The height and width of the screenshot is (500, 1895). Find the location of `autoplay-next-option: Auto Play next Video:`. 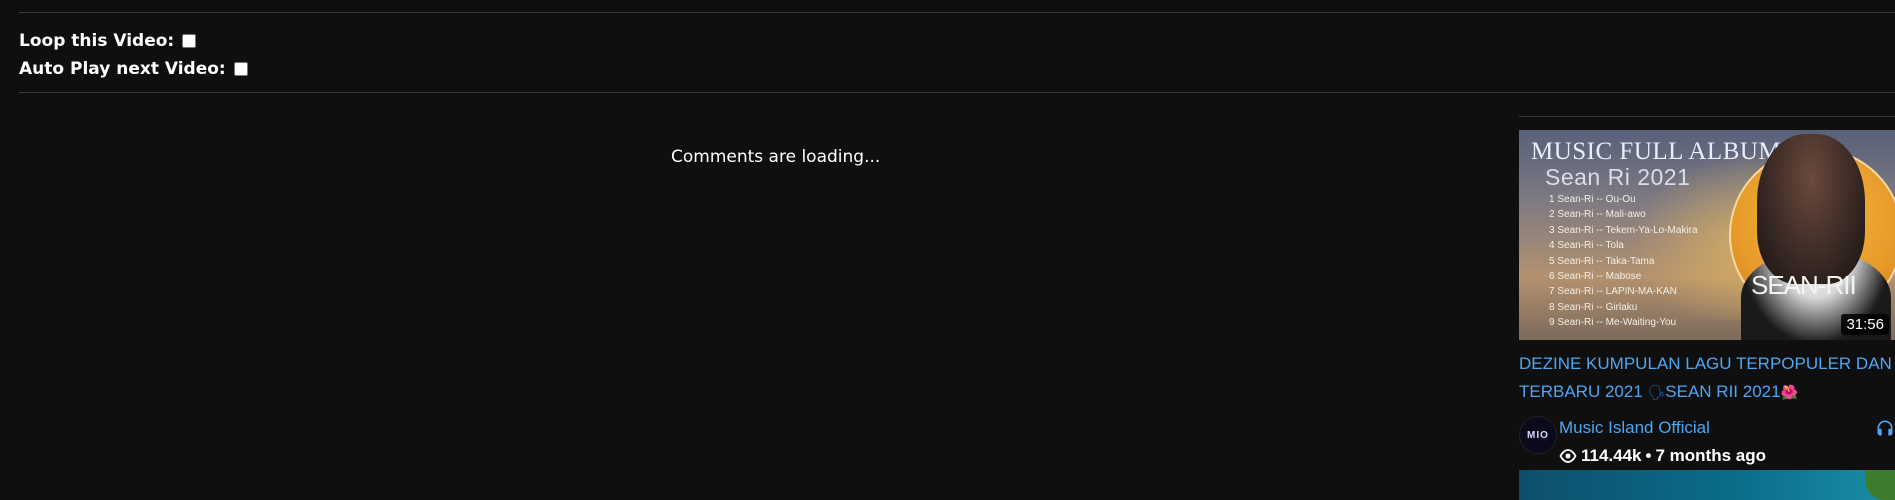

autoplay-next-option: Auto Play next Video: is located at coordinates (133, 69).